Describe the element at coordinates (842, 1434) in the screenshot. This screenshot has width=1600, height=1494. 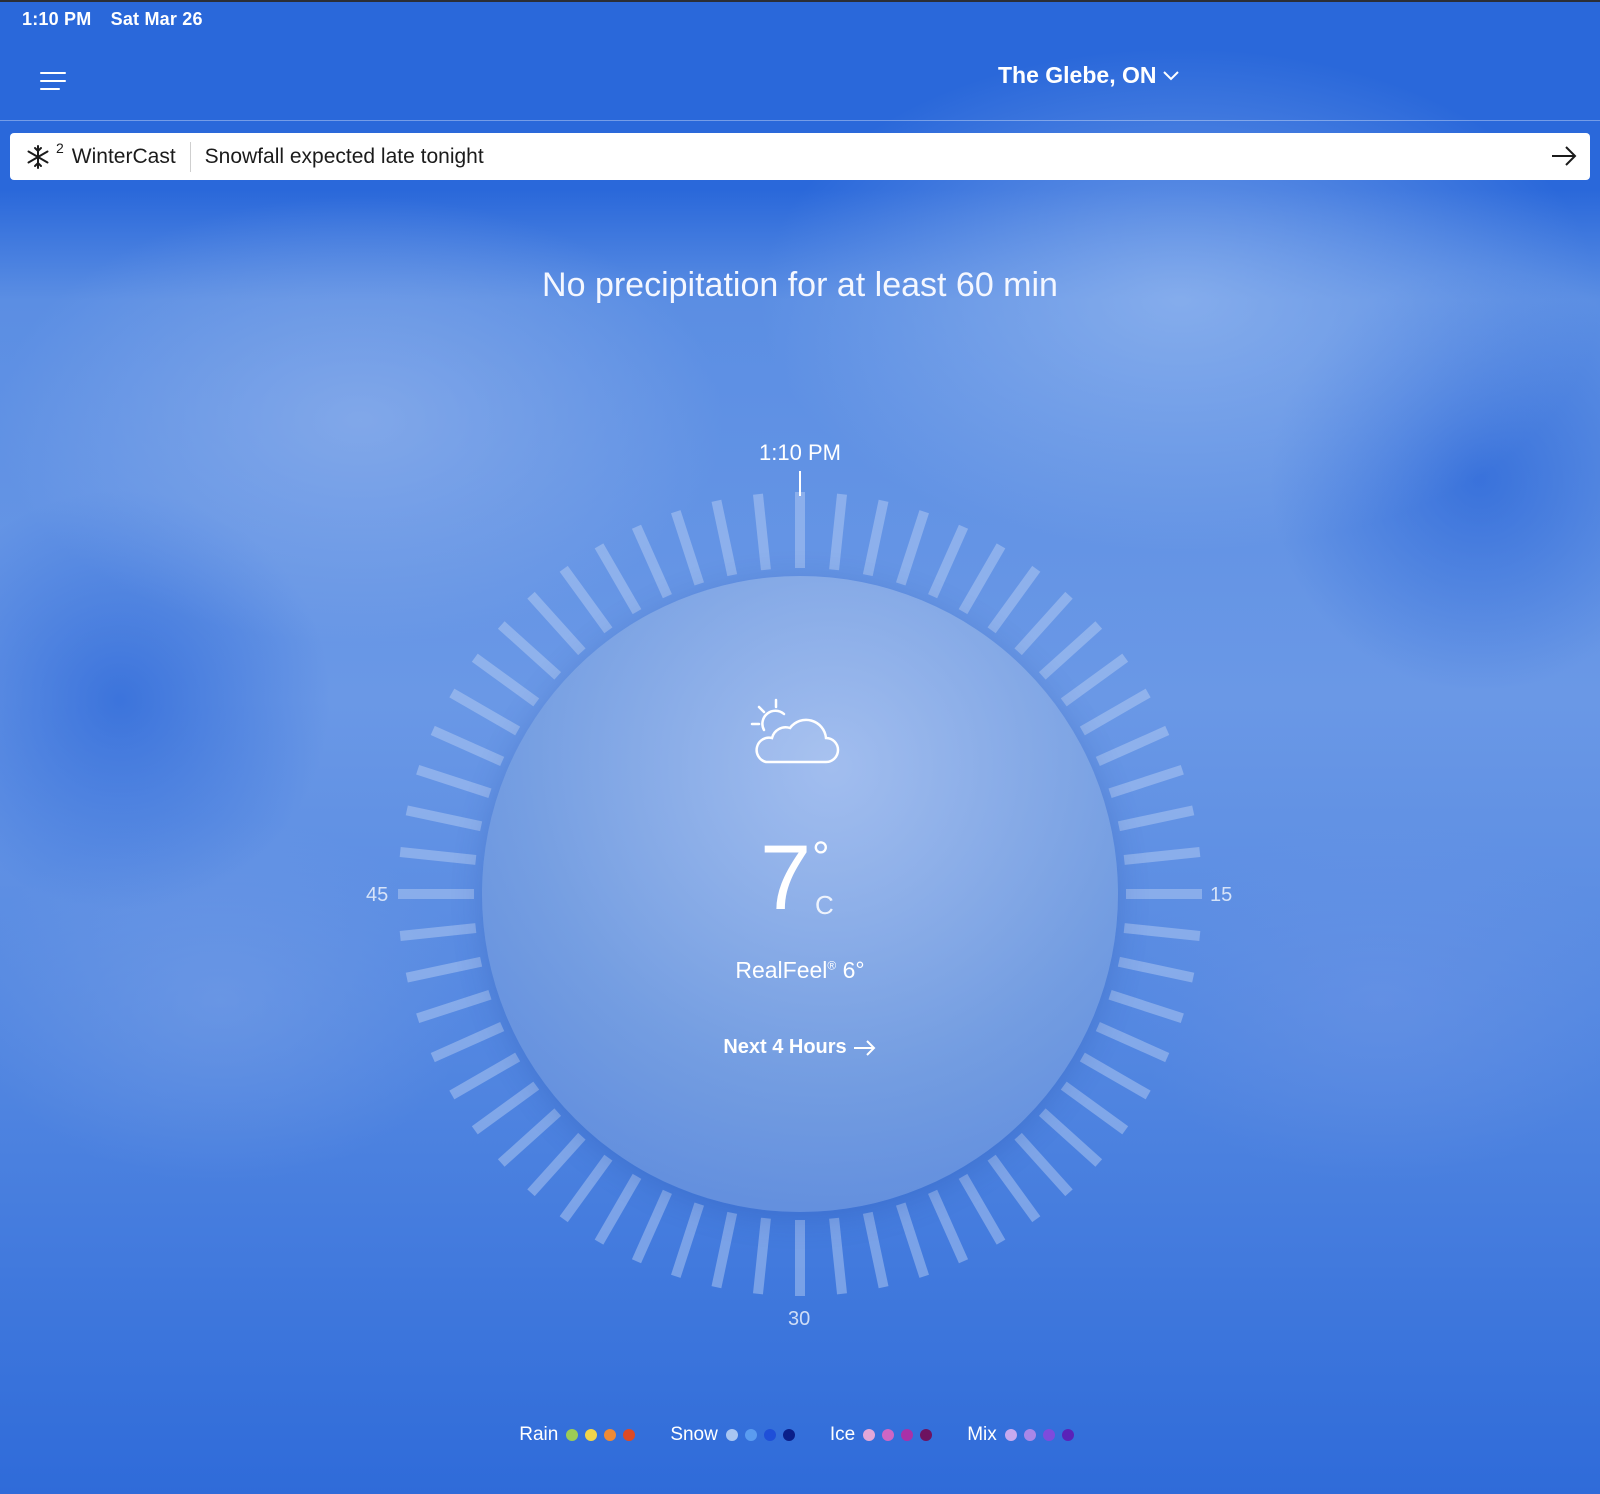
I see `legend-label: Ice` at that location.